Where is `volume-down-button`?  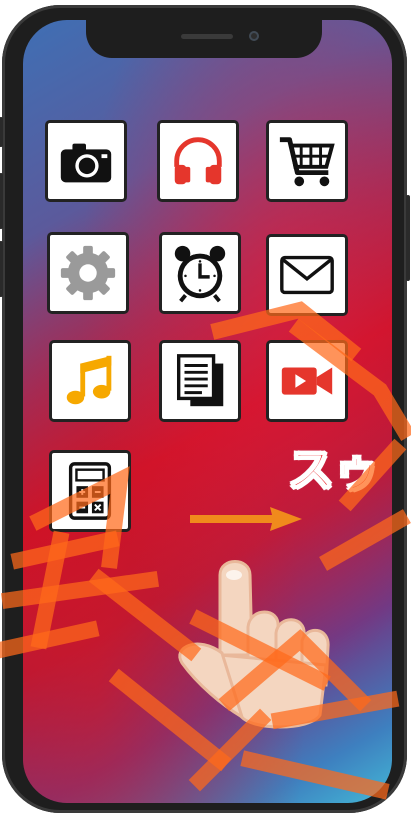 volume-down-button is located at coordinates (1, 269).